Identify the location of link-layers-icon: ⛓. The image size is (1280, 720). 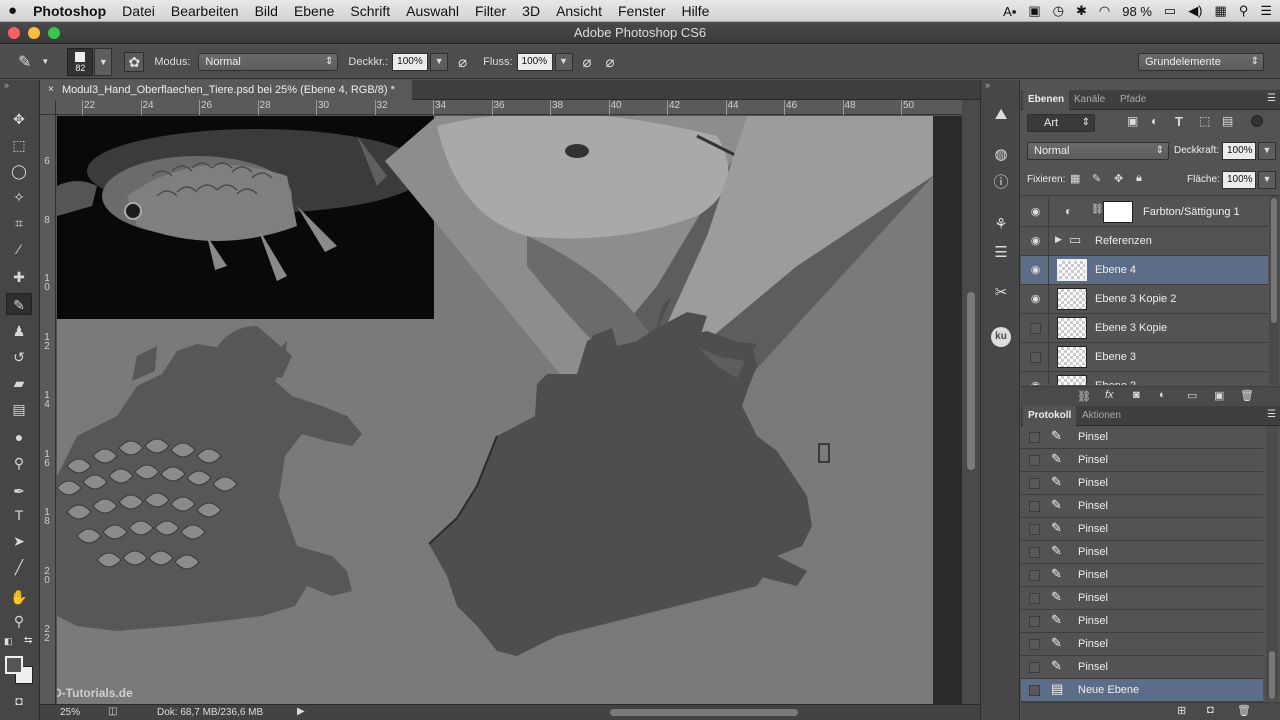
(1084, 396).